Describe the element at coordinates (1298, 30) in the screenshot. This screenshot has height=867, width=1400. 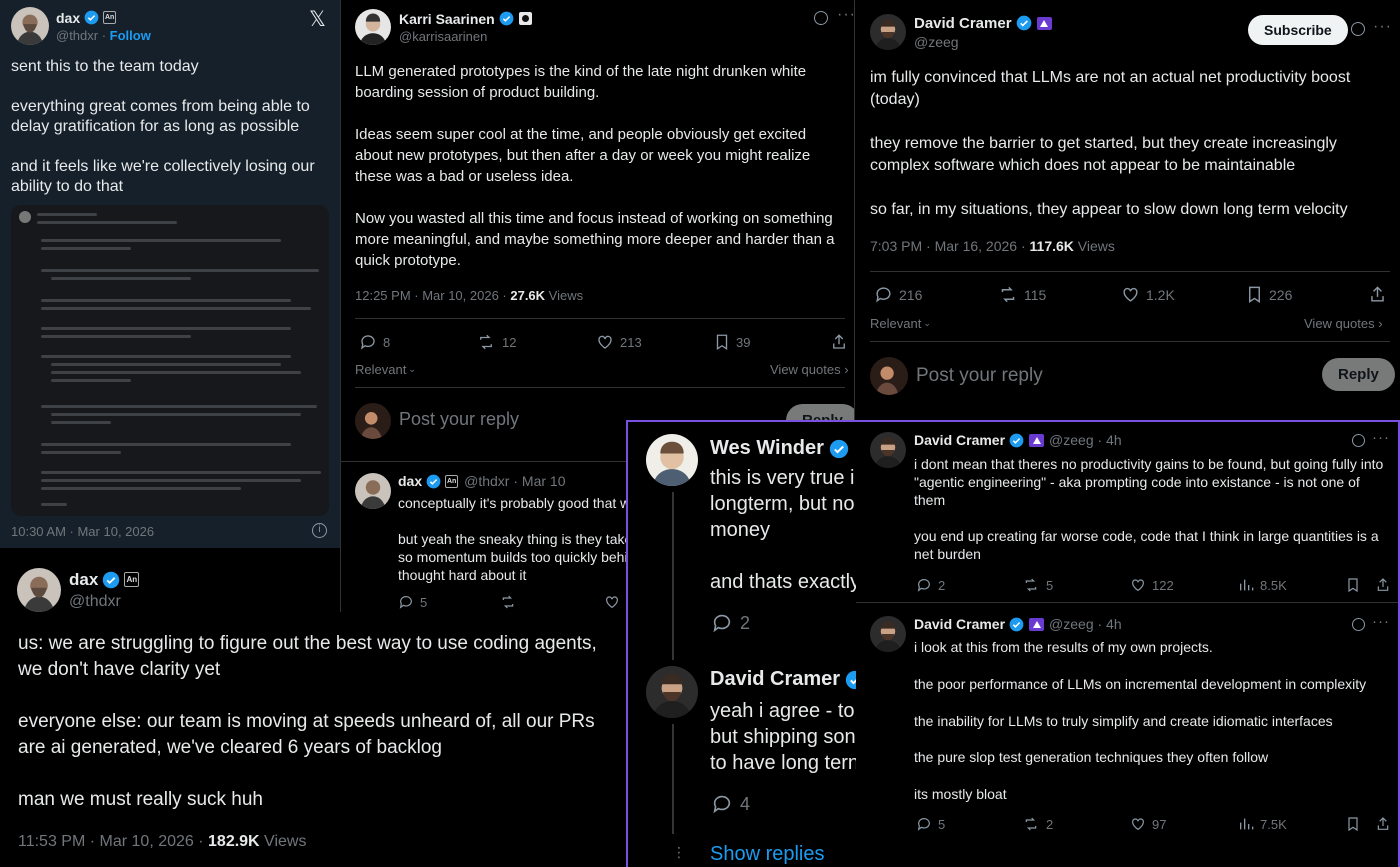
I see `subscribe-button: Subscribe` at that location.